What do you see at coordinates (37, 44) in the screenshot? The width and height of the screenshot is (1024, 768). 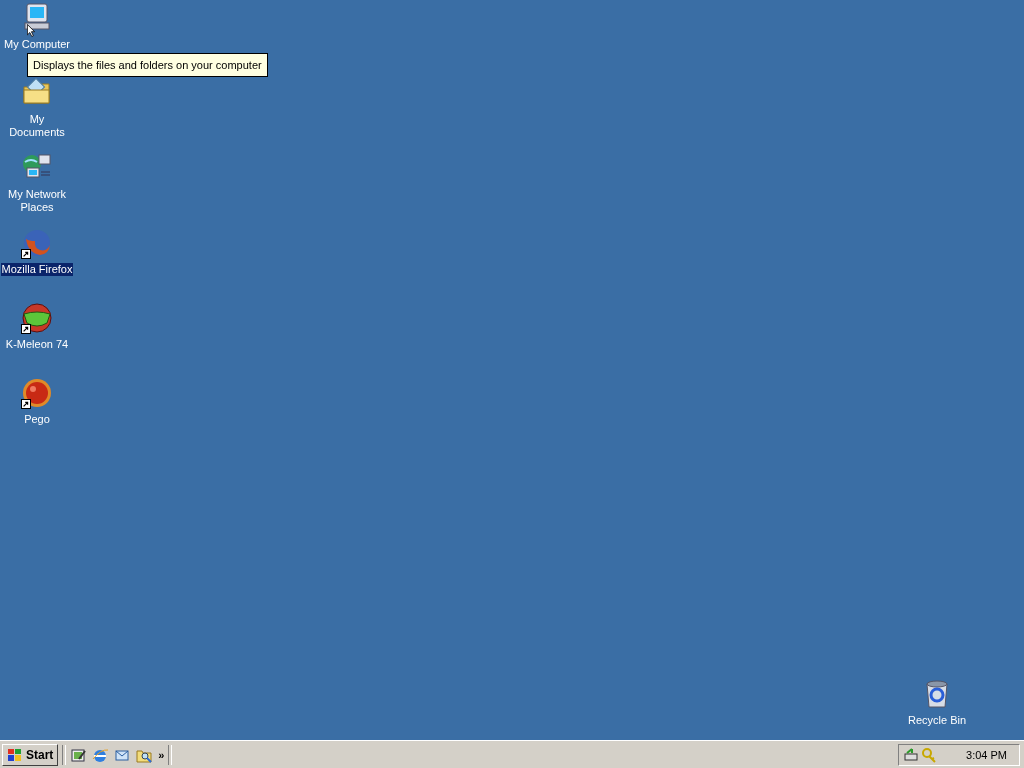 I see `icon-label: My Computer` at bounding box center [37, 44].